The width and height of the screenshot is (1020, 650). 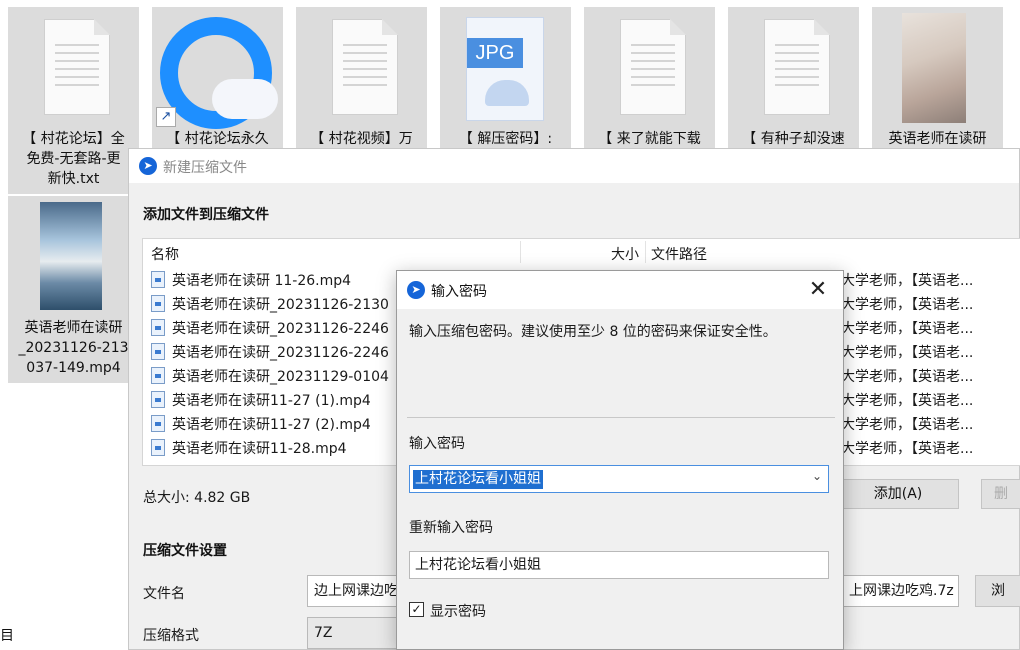 I want to click on desktop-file-tile: JPG 【 解压密码】:, so click(x=505, y=77).